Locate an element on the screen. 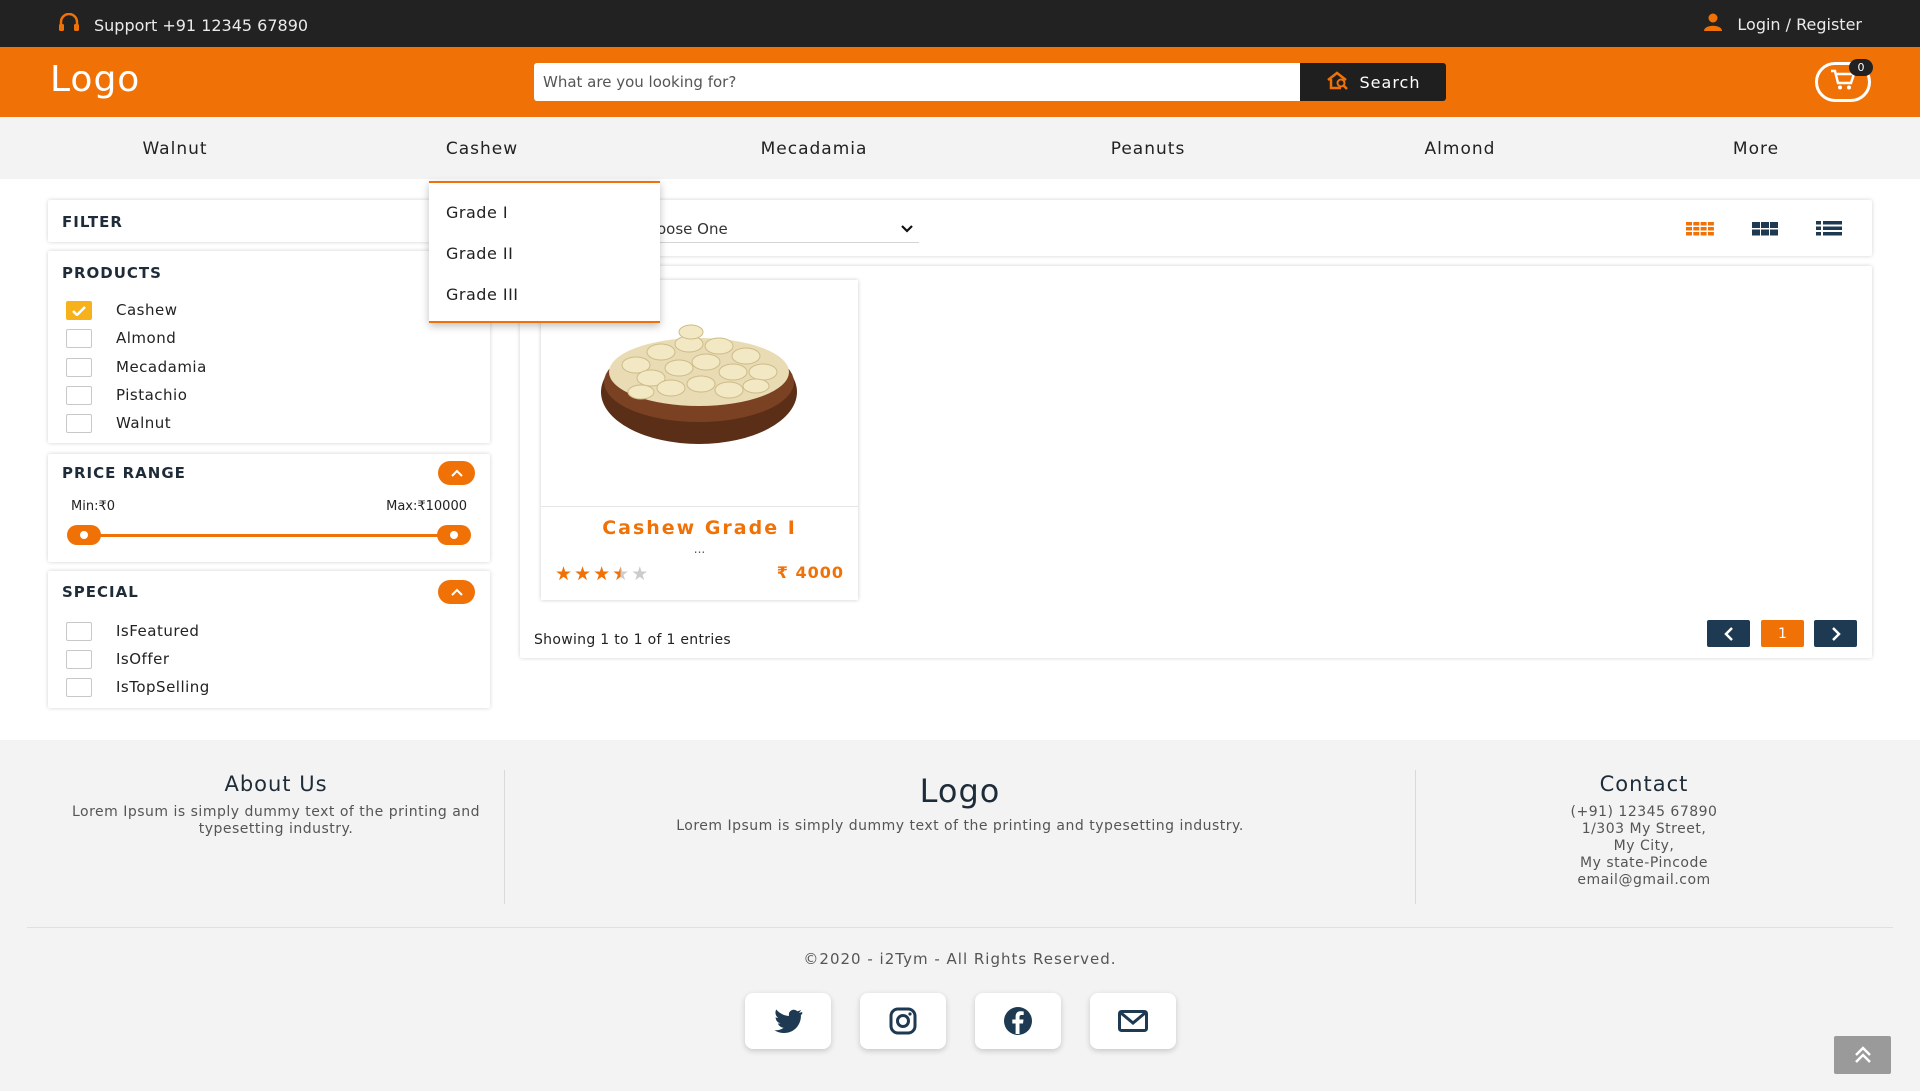 The height and width of the screenshot is (1091, 1920). checkbox-label: Almond is located at coordinates (146, 338).